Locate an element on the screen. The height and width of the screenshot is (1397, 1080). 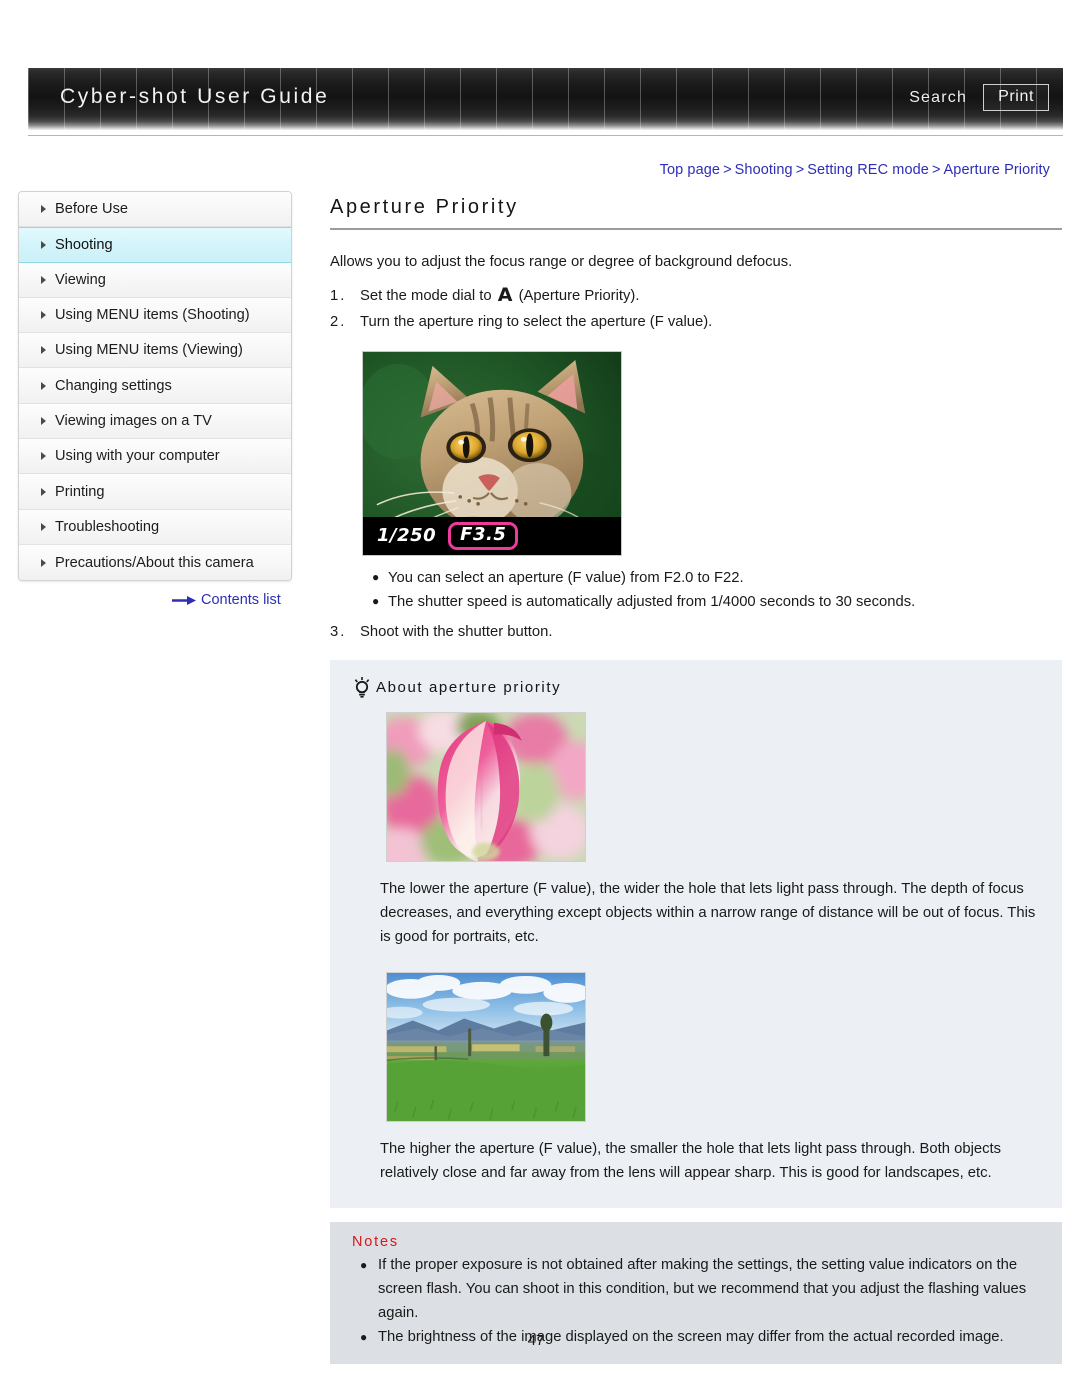
sidebar-item-using-with-your-computer: Using with your computer is located at coordinates (155, 457).